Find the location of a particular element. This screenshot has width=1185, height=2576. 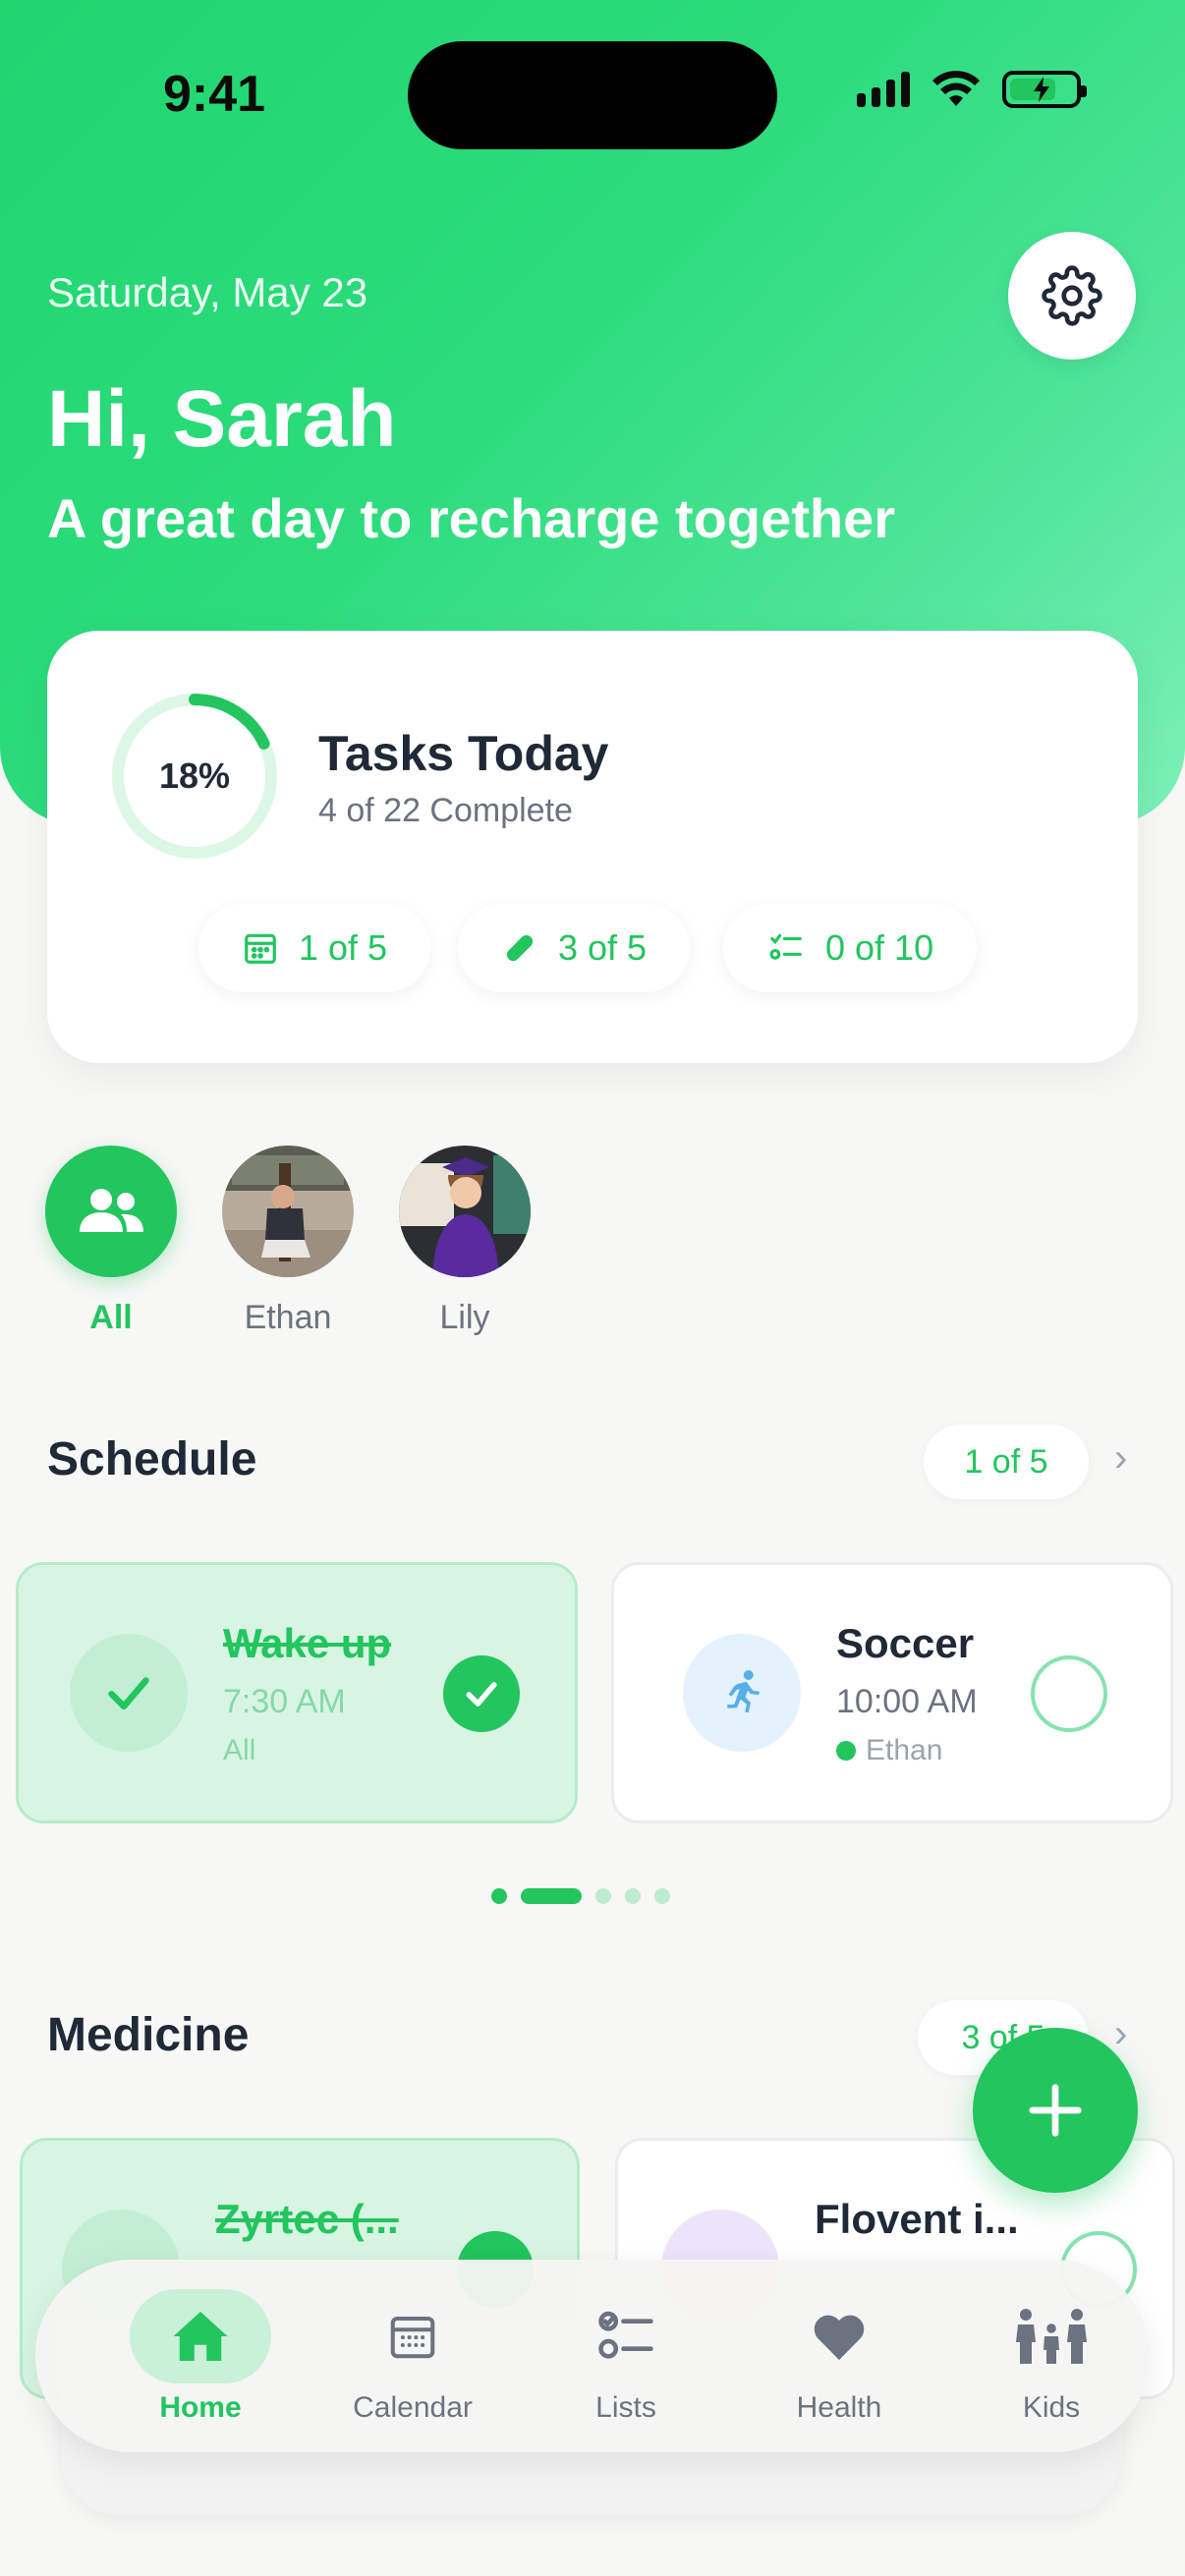

tasks-subtitle: 4 of 22 Complete is located at coordinates (446, 810).